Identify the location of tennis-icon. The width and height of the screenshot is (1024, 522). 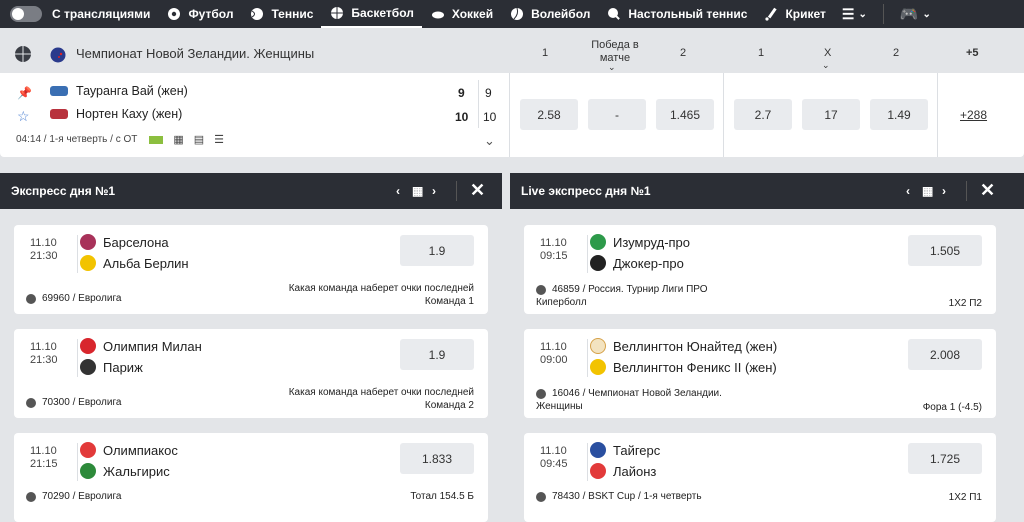
(257, 14).